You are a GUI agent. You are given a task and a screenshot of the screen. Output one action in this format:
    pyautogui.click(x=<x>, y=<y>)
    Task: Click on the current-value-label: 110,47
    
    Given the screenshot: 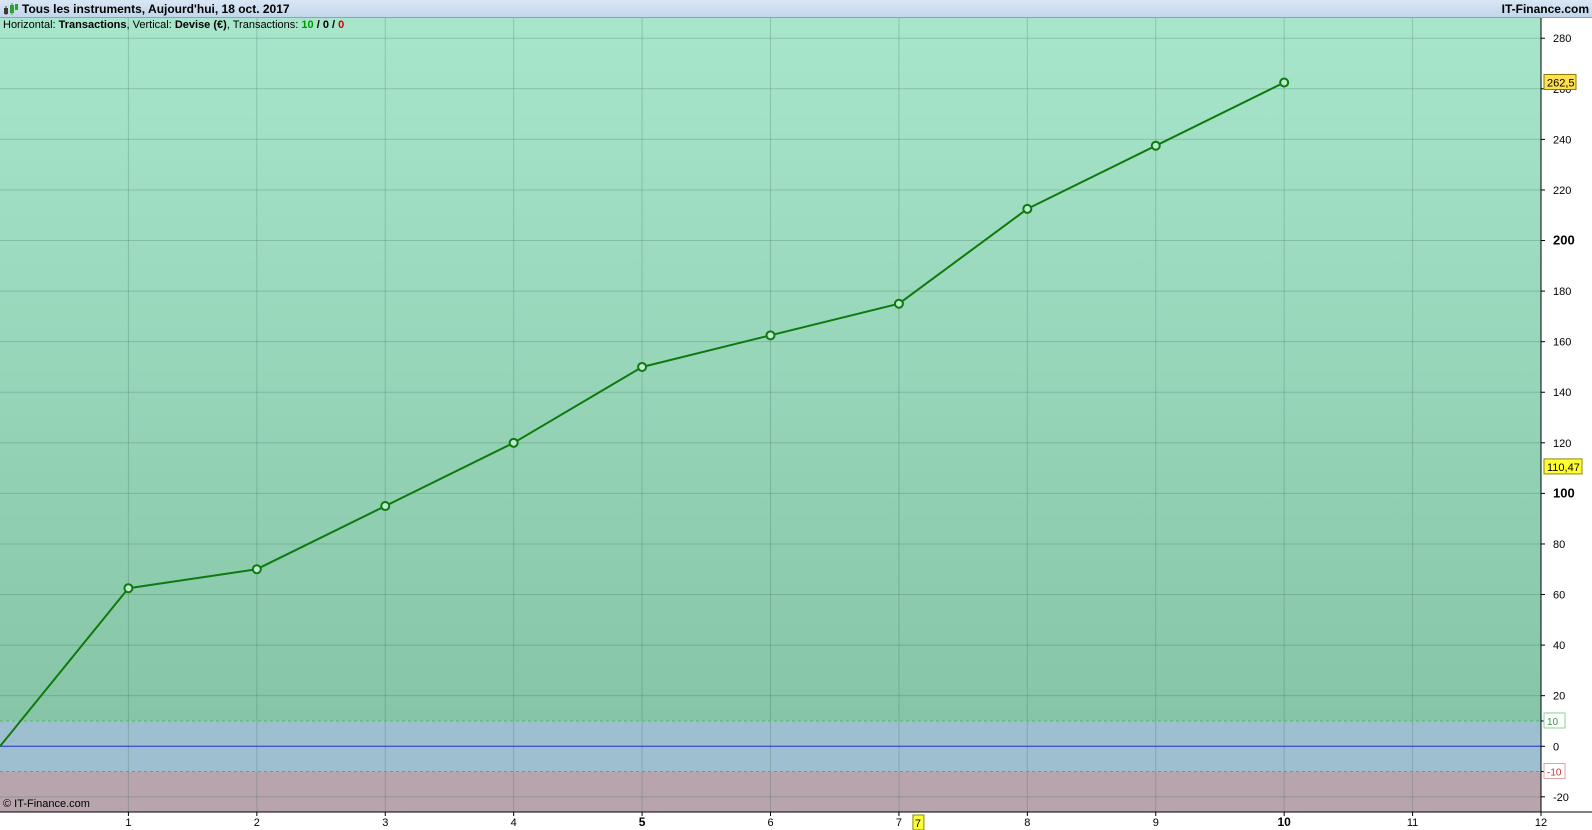 What is the action you would take?
    pyautogui.click(x=1563, y=468)
    